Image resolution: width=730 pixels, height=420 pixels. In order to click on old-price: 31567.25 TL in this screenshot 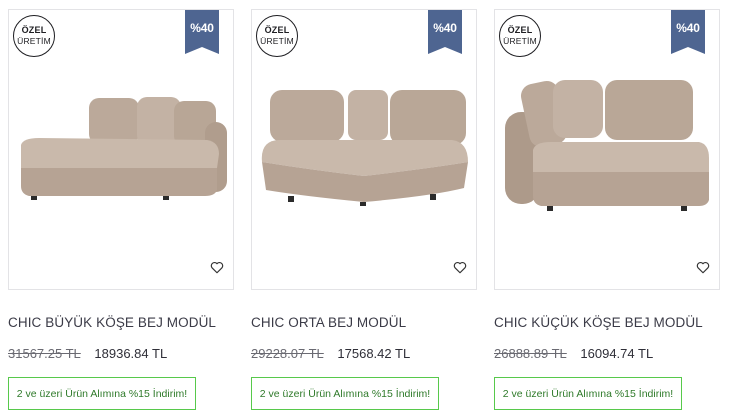, I will do `click(44, 353)`.